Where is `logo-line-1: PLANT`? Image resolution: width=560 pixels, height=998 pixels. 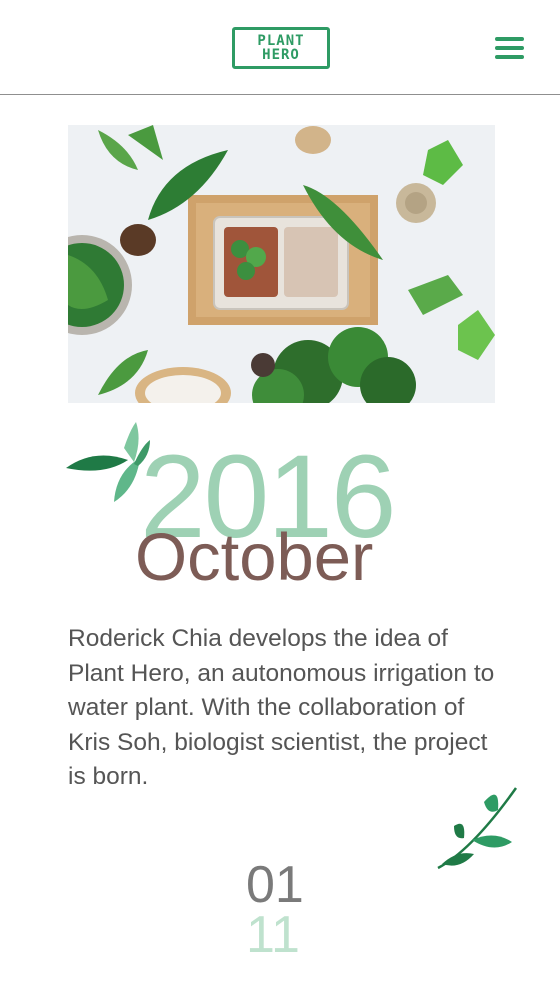 logo-line-1: PLANT is located at coordinates (281, 41).